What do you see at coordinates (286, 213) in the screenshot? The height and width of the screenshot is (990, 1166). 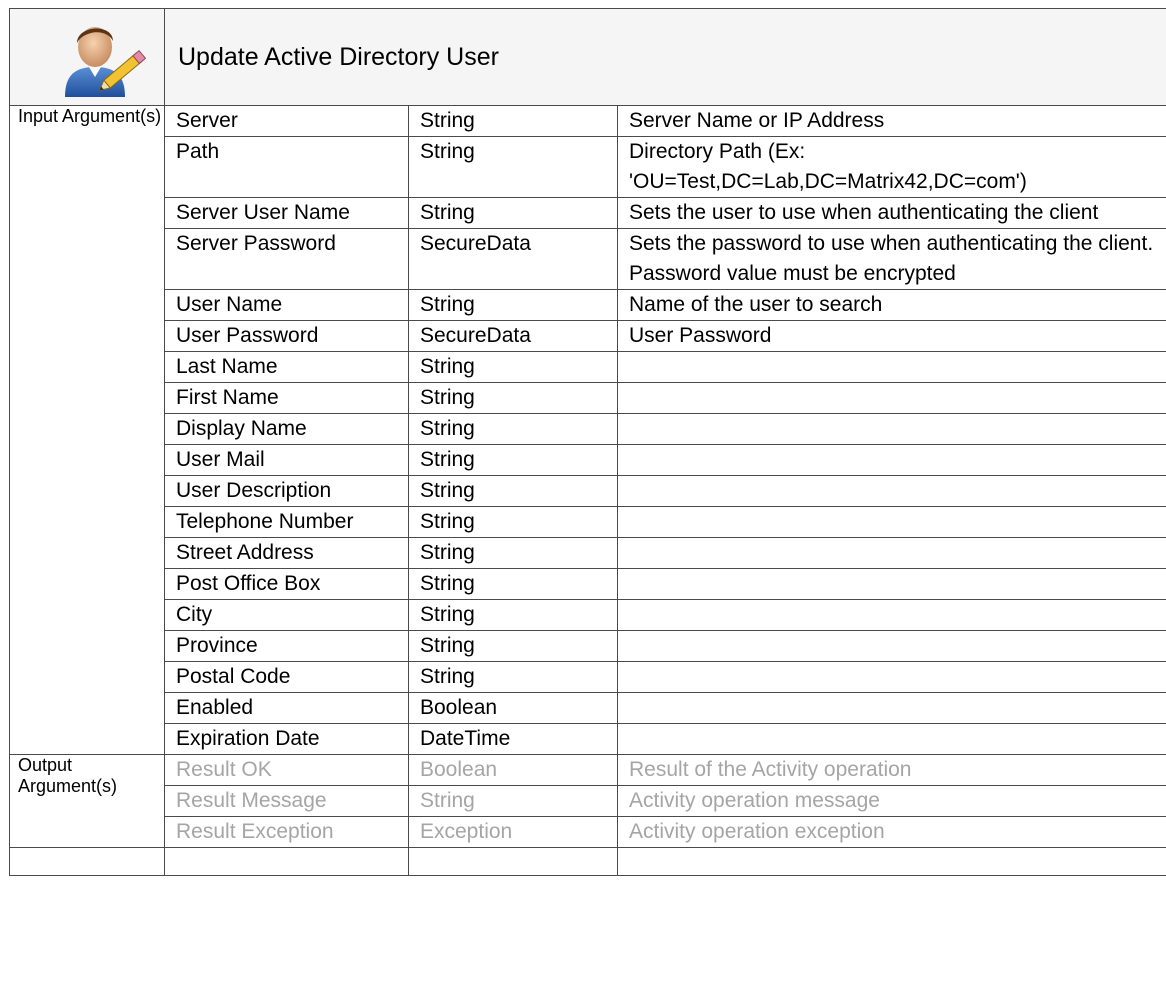 I see `argument-name: Server User Name` at bounding box center [286, 213].